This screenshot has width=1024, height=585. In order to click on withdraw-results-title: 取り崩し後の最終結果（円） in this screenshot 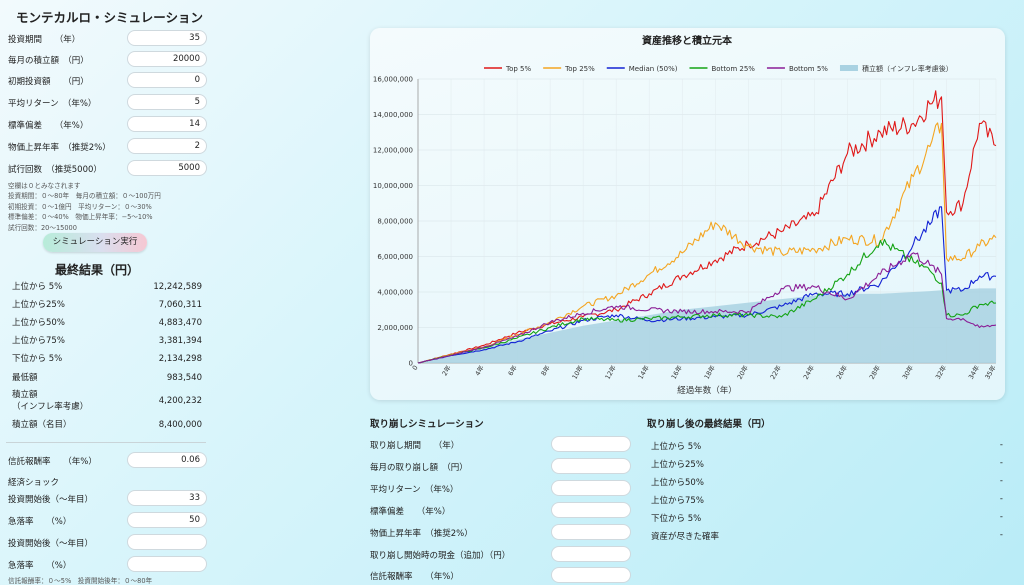, I will do `click(709, 424)`.